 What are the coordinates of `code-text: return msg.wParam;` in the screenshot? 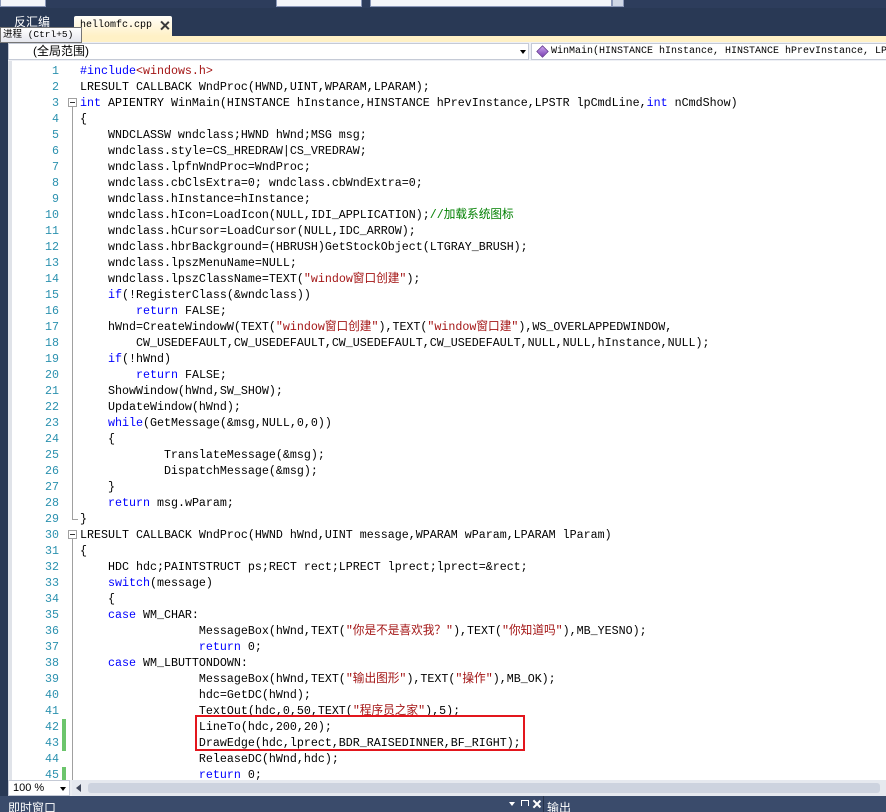 It's located at (157, 503).